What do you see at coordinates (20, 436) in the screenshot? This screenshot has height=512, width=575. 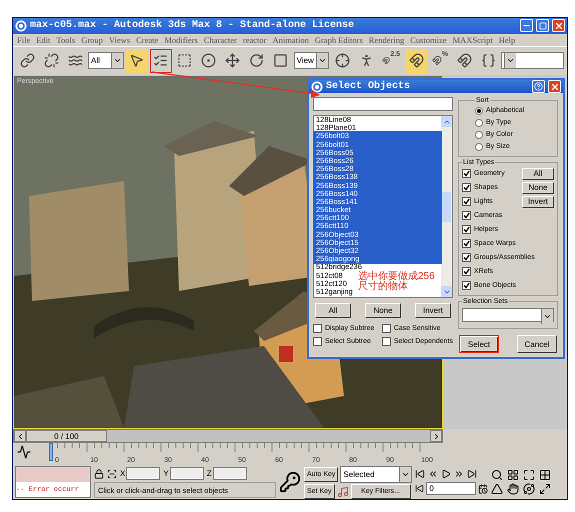 I see `previous-button` at bounding box center [20, 436].